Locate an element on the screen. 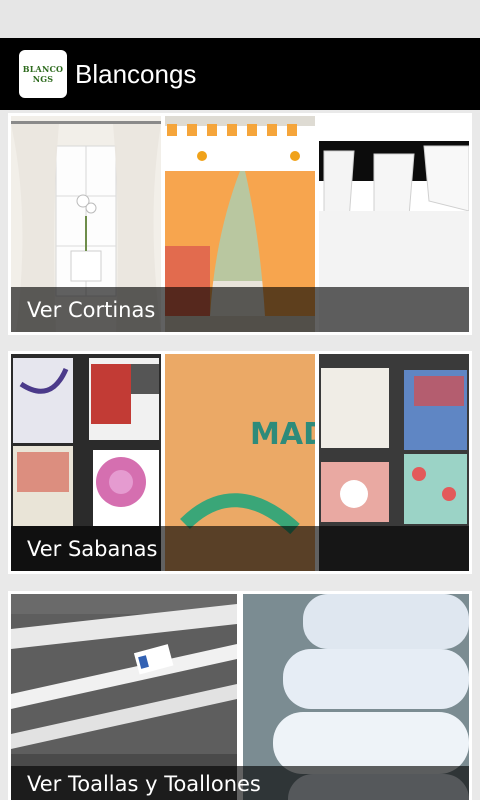 This screenshot has width=480, height=800. category-overlay-toallas: Ver Toallas y Toallones is located at coordinates (240, 783).